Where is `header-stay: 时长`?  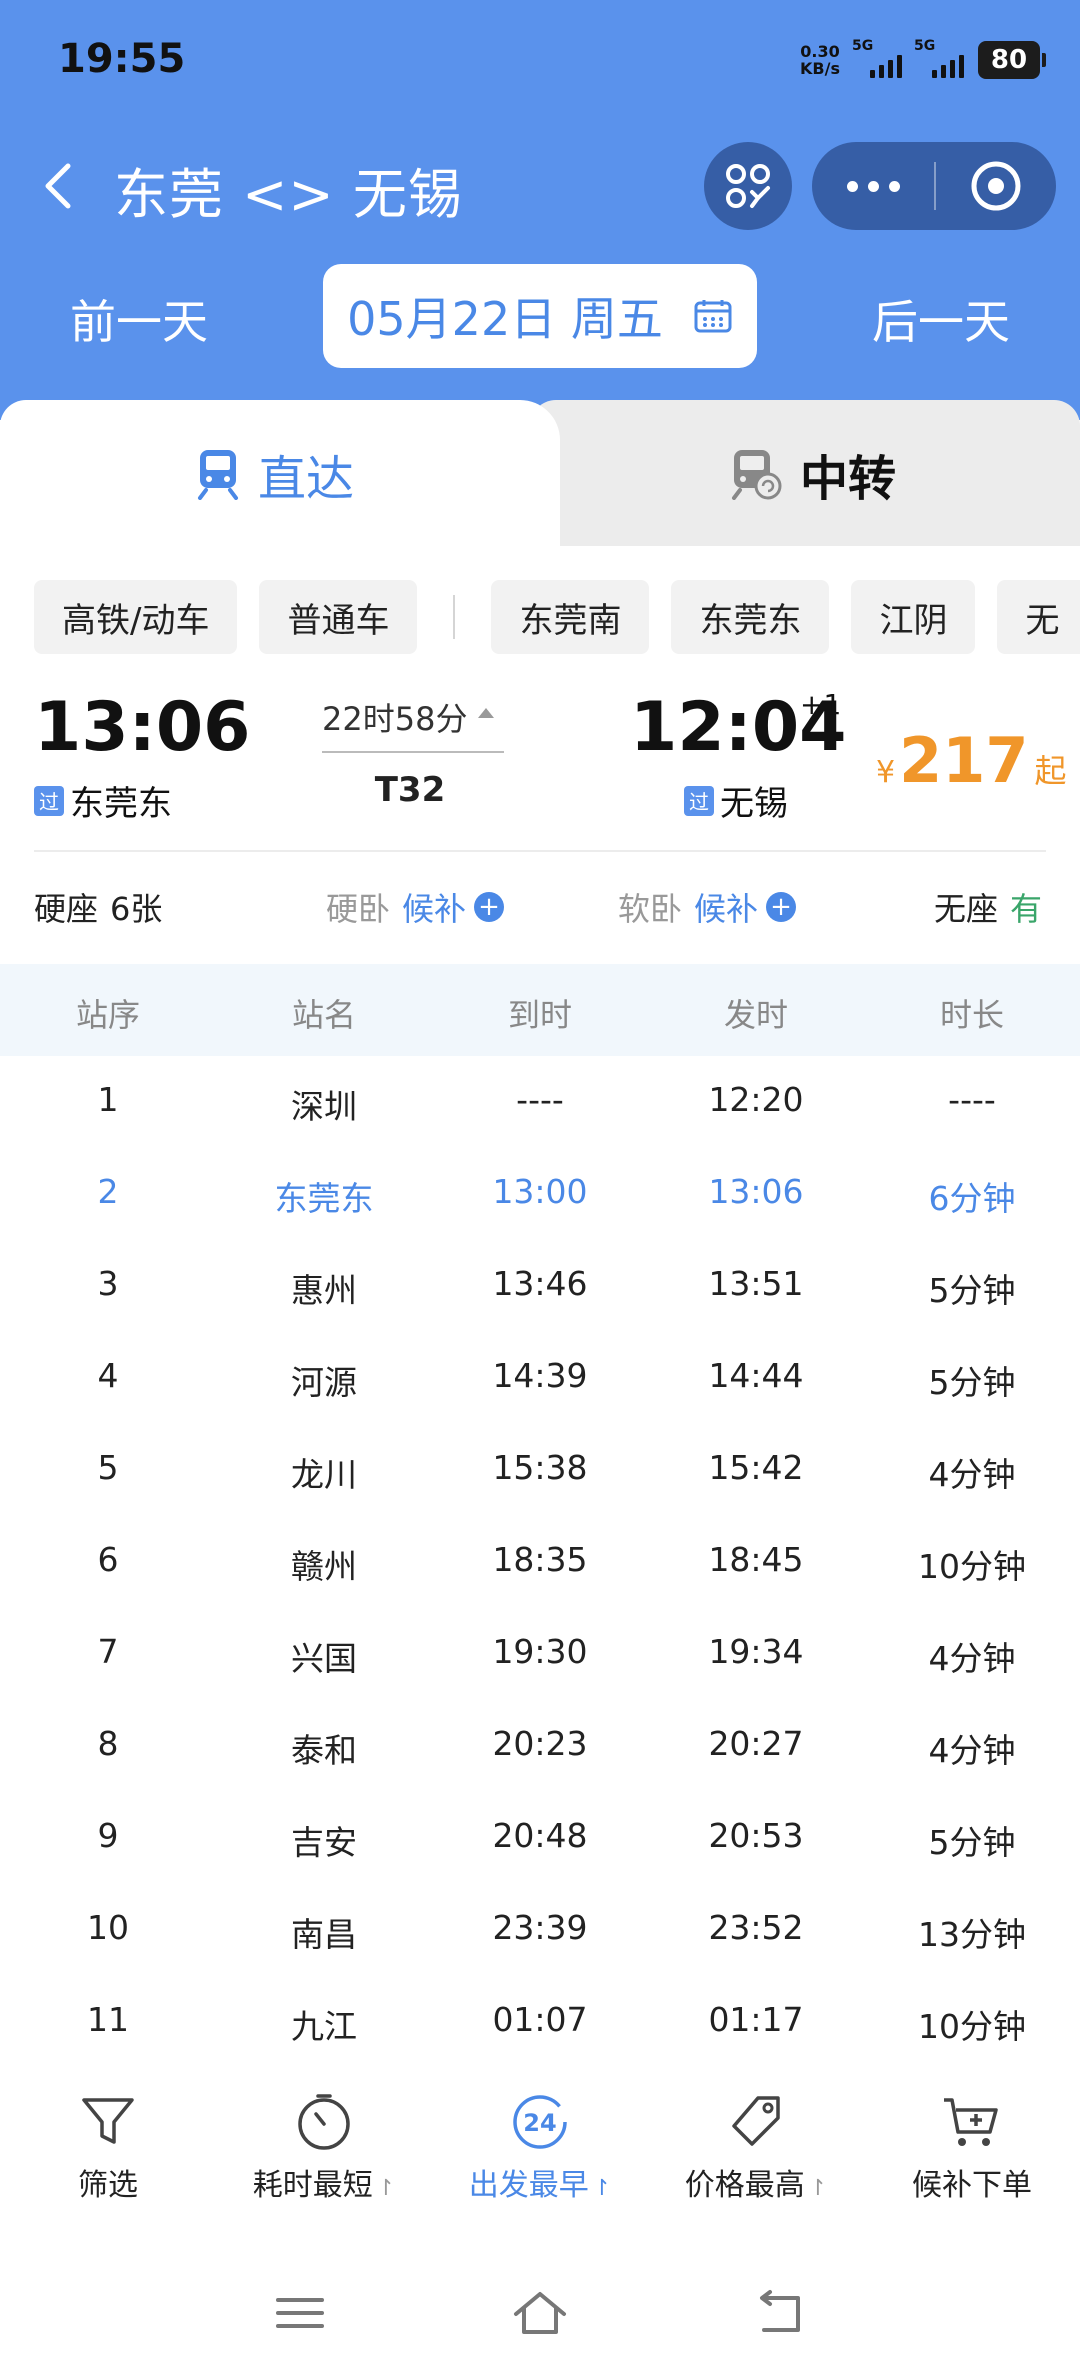
header-stay: 时长 is located at coordinates (971, 1015).